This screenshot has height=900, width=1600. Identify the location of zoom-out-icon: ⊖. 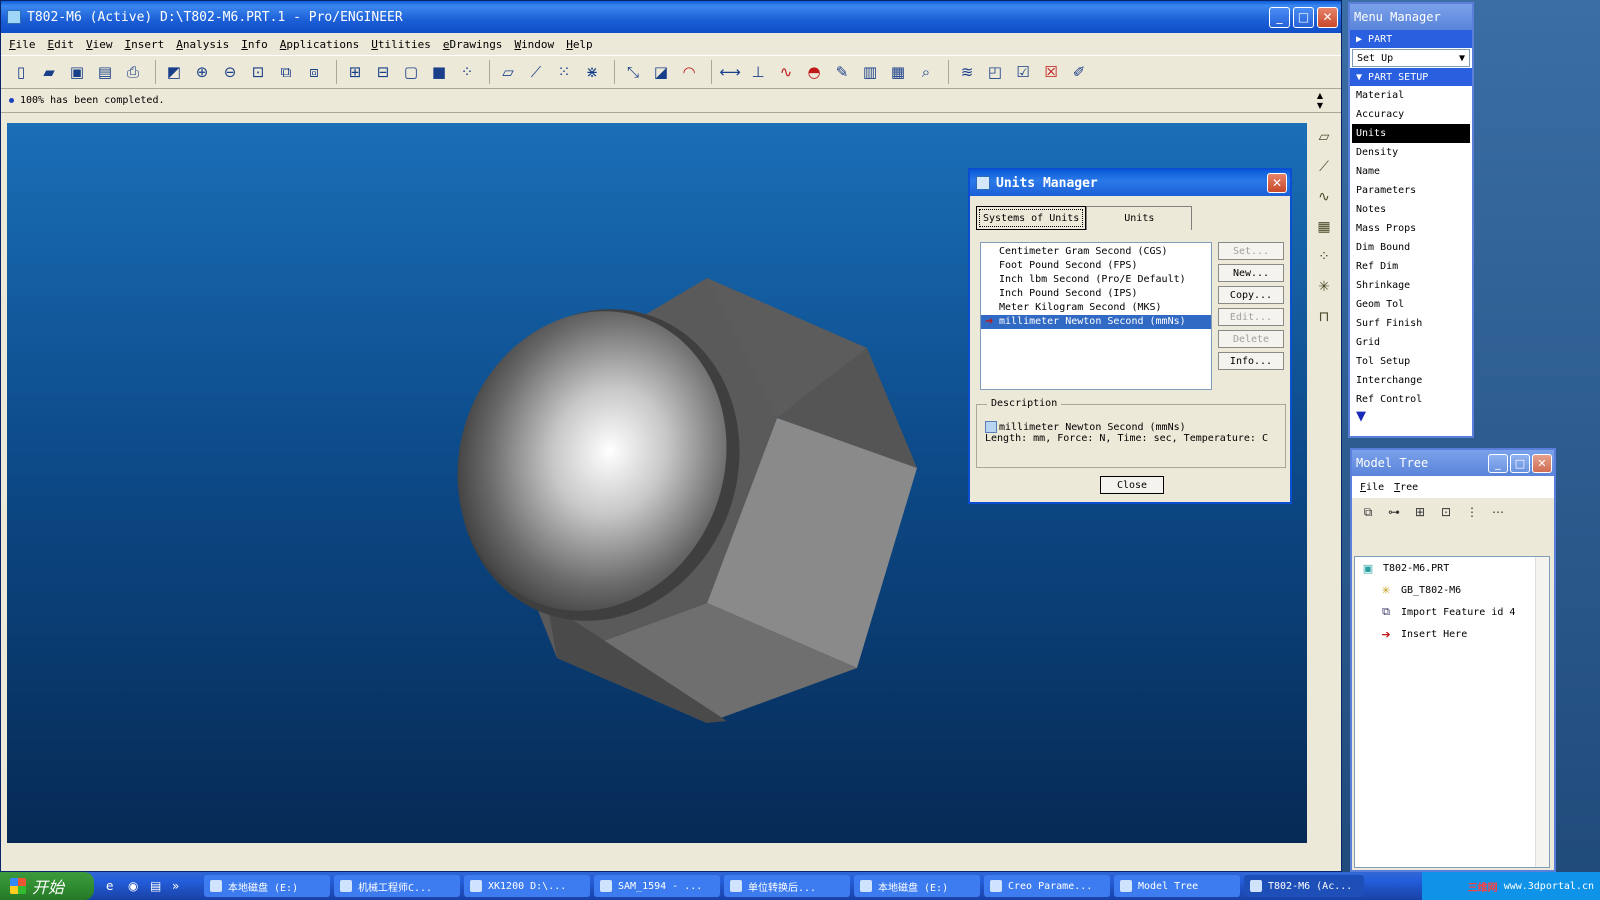
(230, 72).